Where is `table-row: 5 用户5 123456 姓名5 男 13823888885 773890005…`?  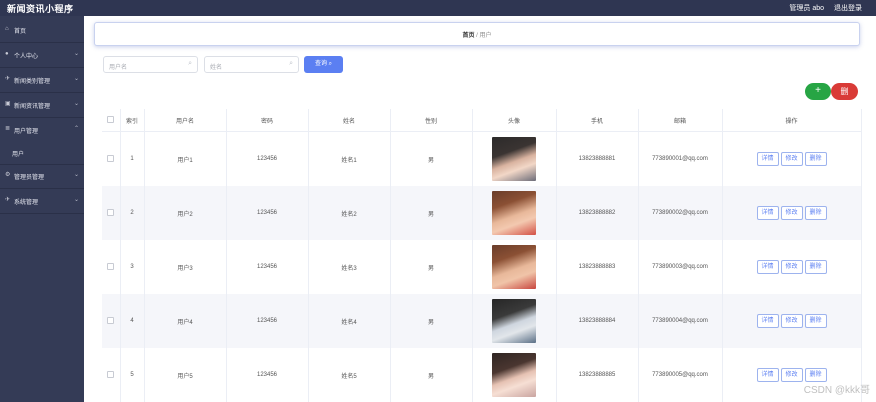
table-row: 5 用户5 123456 姓名5 男 13823888885 773890005… is located at coordinates (482, 375).